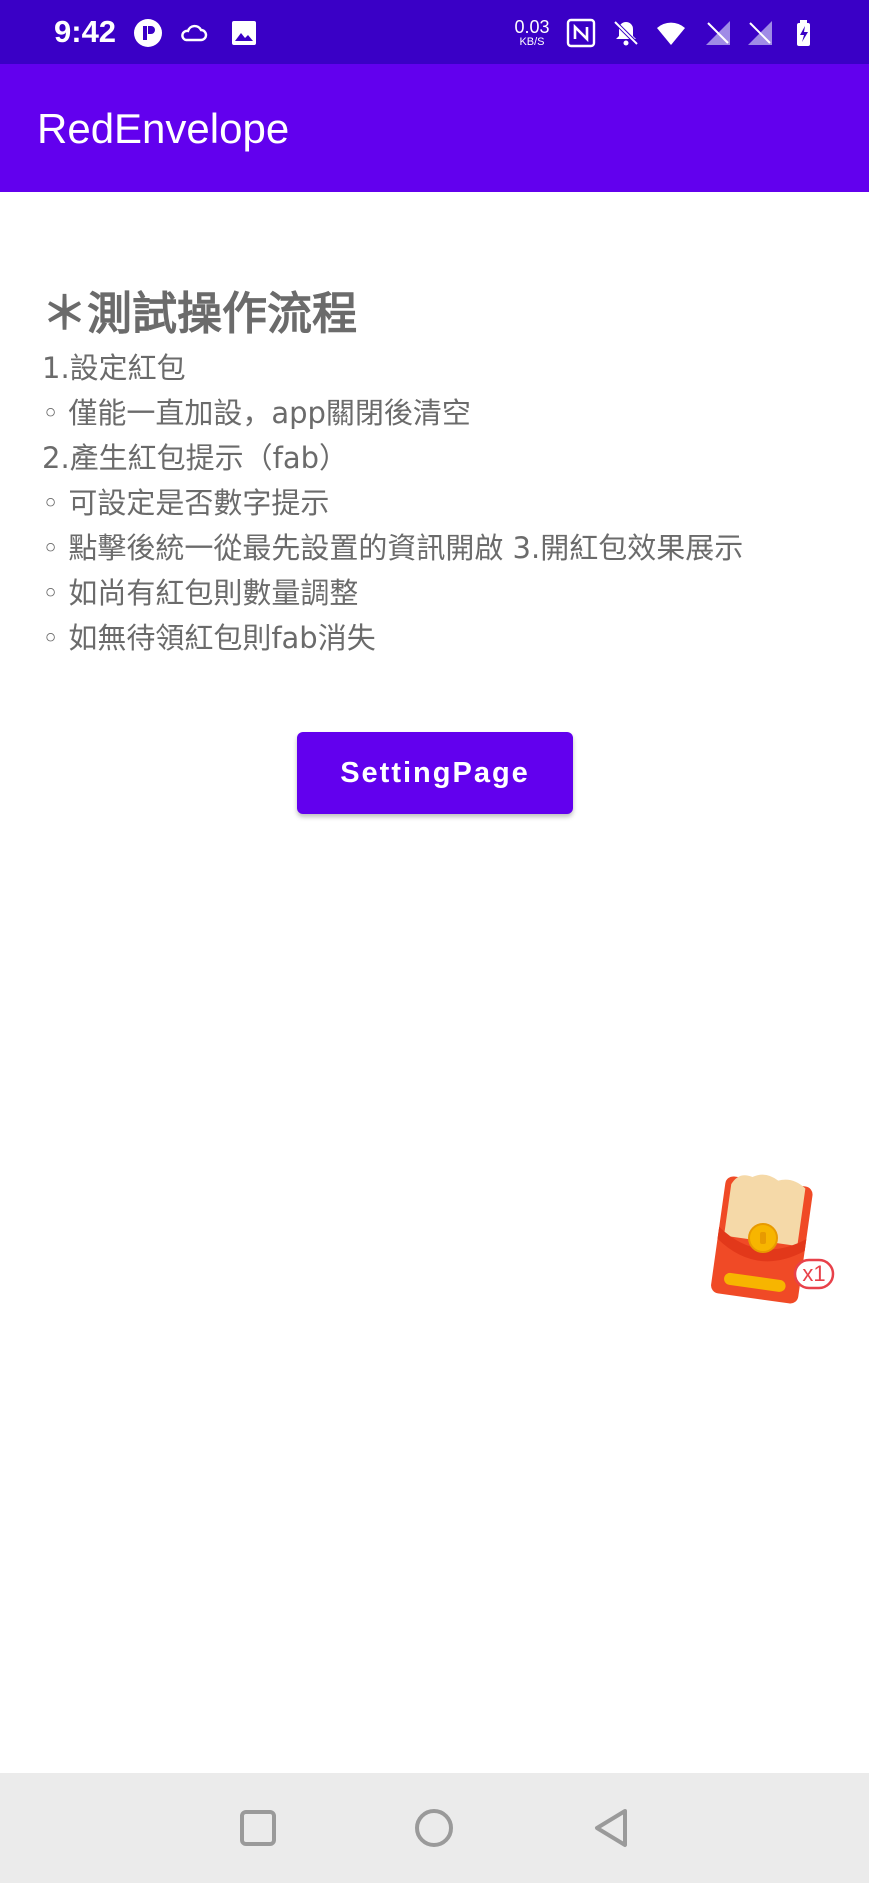  I want to click on fab-badge: x1, so click(813, 1273).